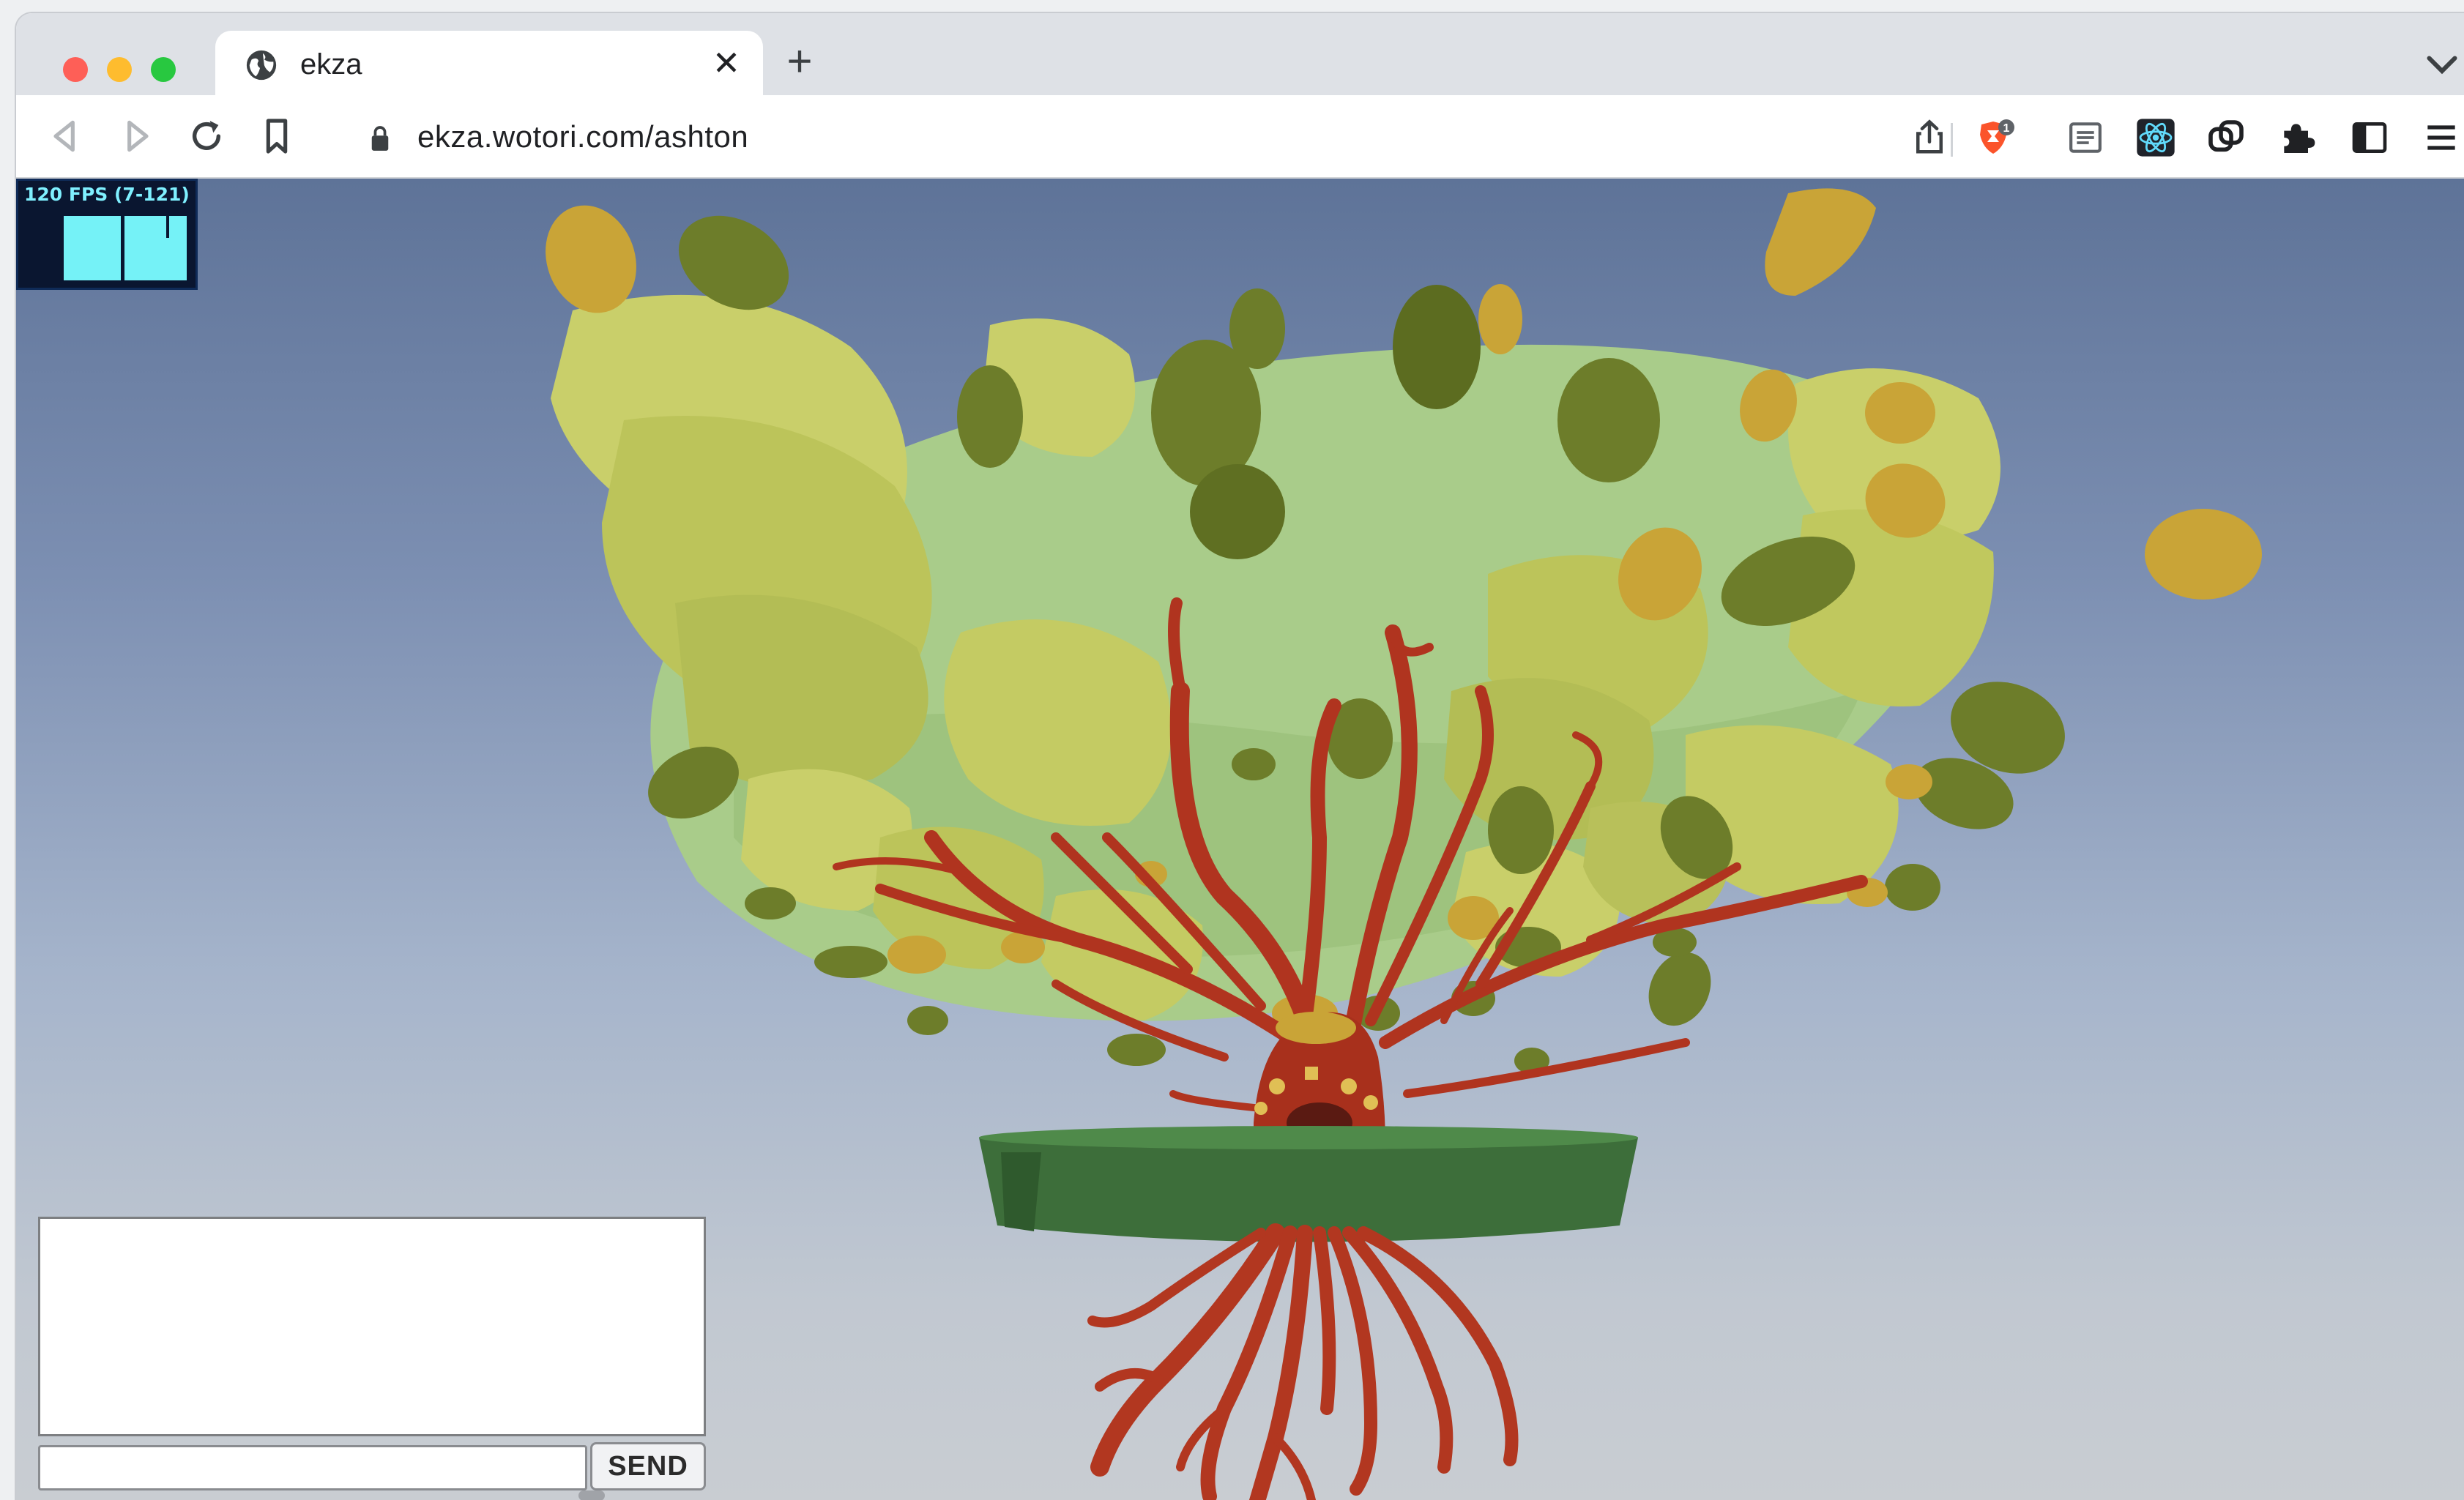  Describe the element at coordinates (1952, 140) in the screenshot. I see `toolbar-separator` at that location.